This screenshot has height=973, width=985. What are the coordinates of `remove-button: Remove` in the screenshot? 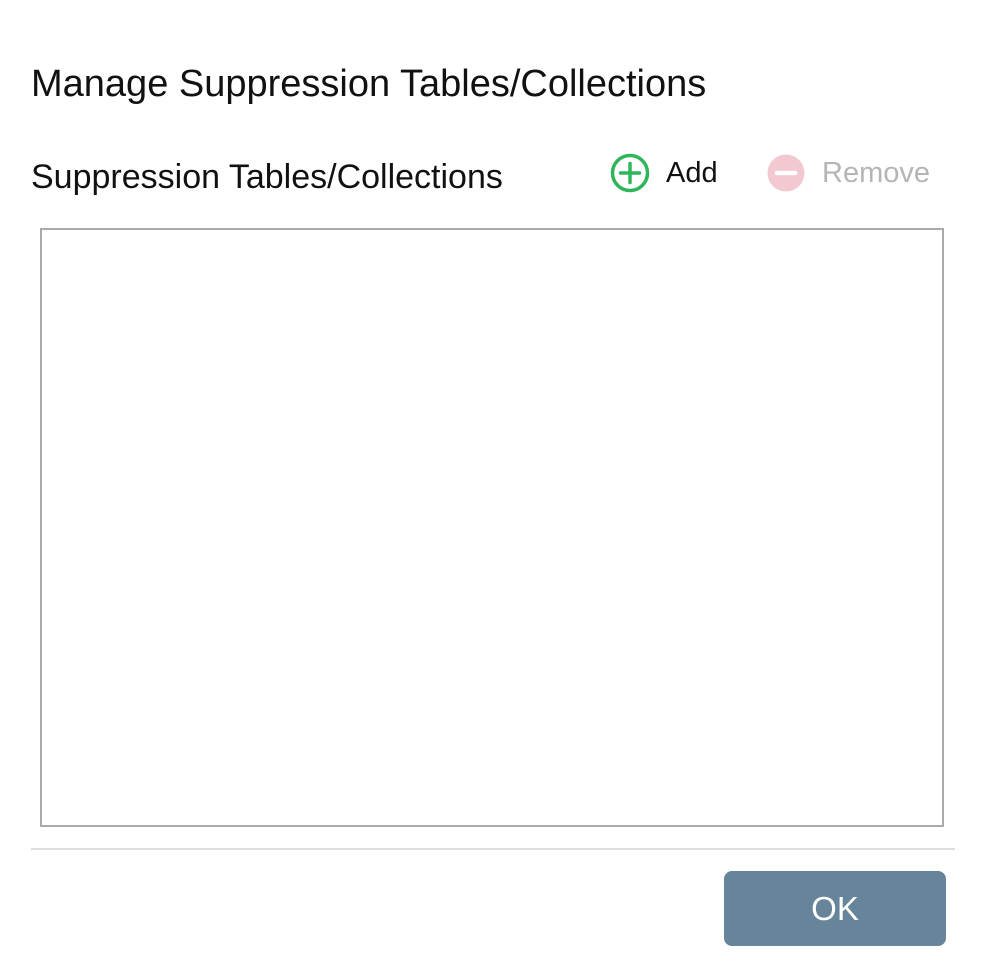 It's located at (848, 173).